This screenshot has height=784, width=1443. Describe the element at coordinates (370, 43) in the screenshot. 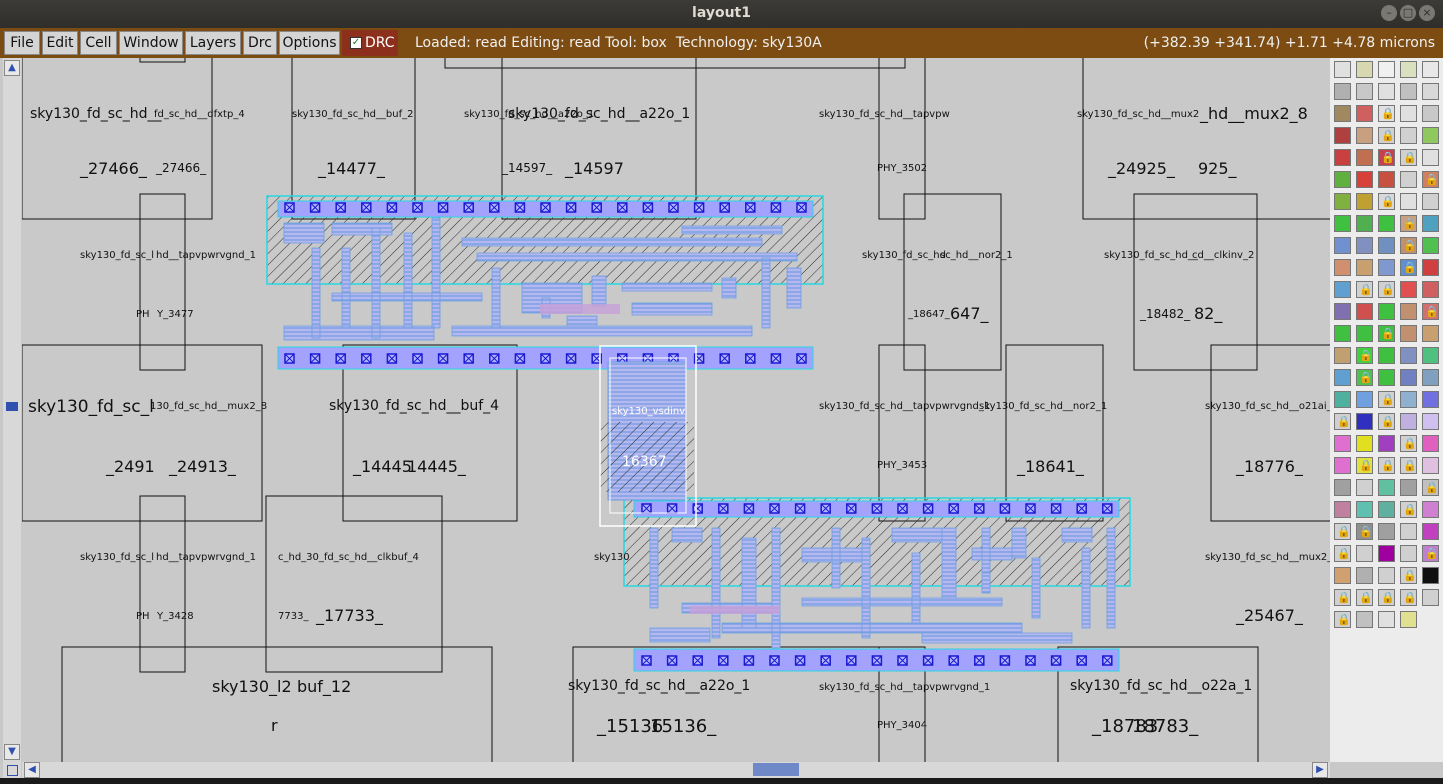

I see `drc-toggle: ✓ DRC` at that location.